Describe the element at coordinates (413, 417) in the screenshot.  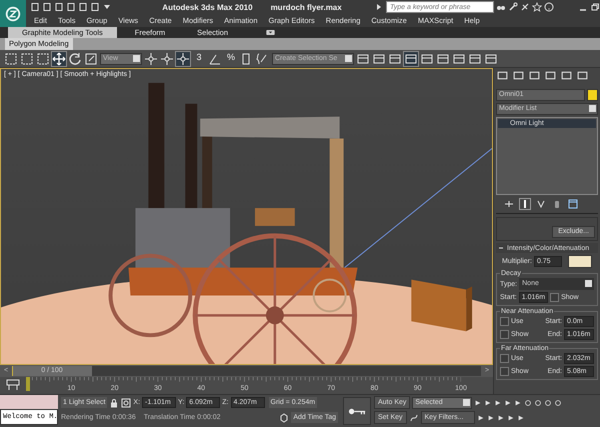
I see `key-curve-icon` at that location.